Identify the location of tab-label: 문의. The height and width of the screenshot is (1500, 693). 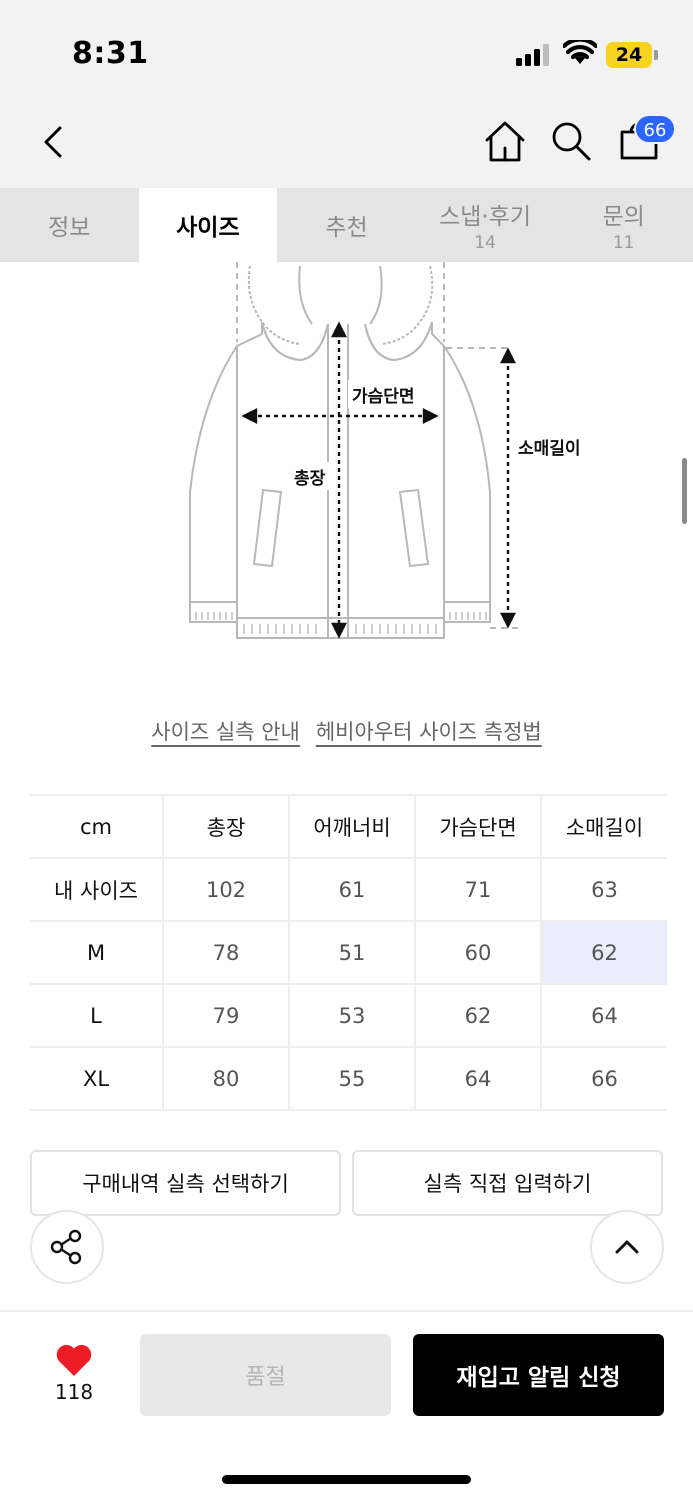
(623, 217).